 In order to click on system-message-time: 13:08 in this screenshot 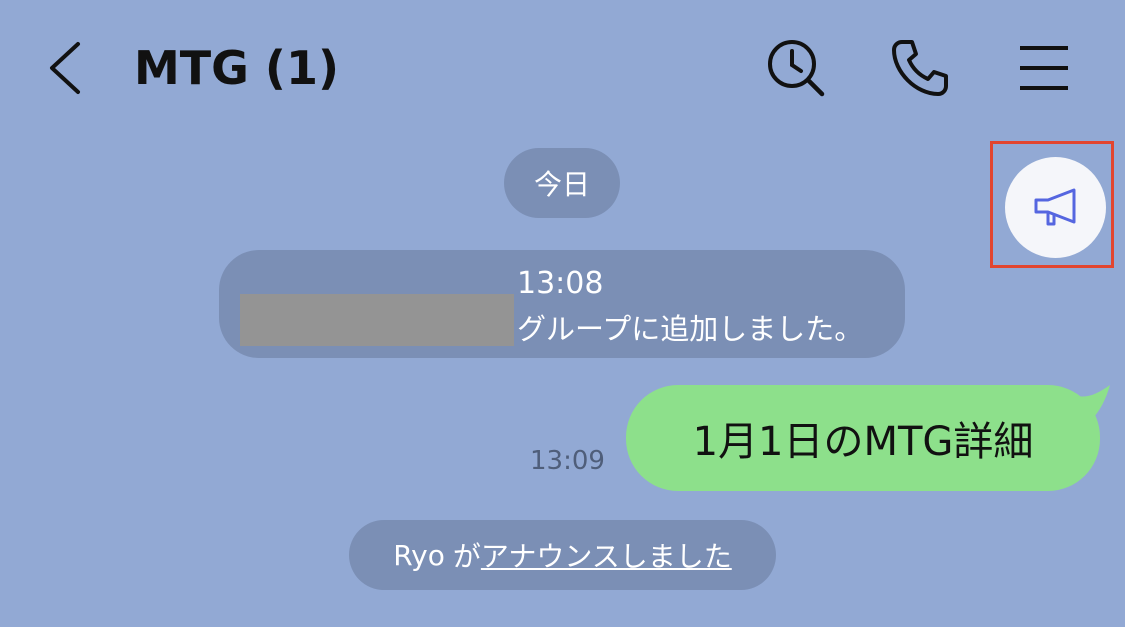, I will do `click(560, 283)`.